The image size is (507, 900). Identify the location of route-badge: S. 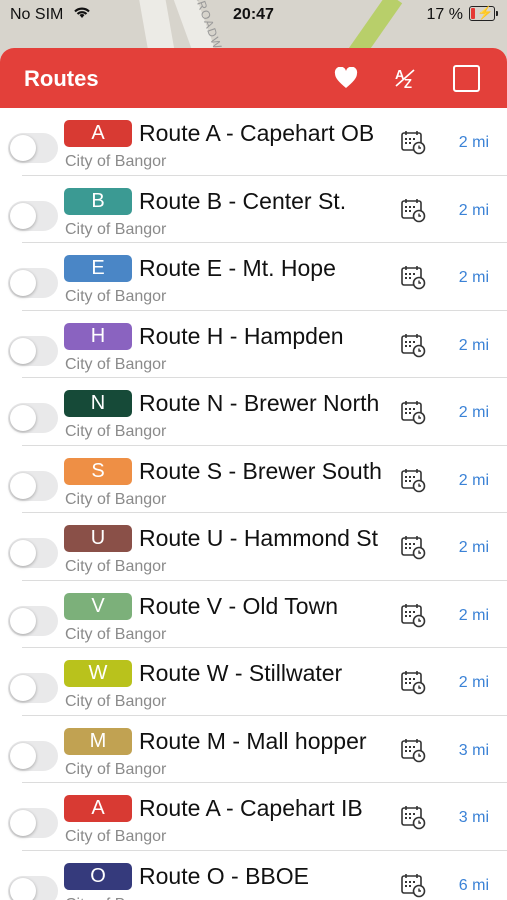
(98, 471).